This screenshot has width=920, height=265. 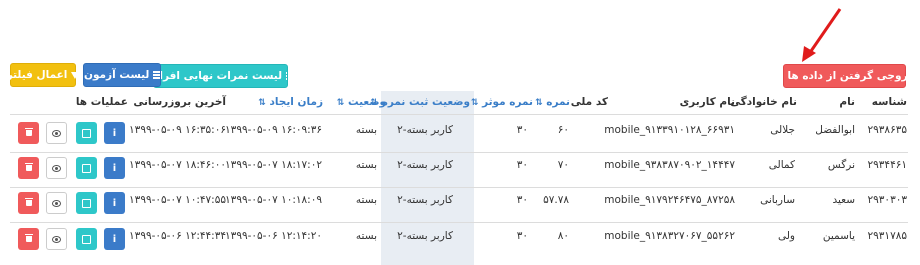 I want to click on cell-grade: ۶۰, so click(x=563, y=130).